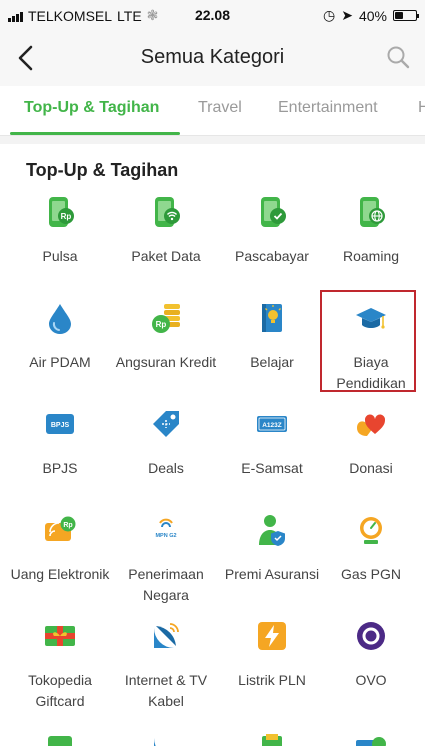  I want to click on category-penerimaan-negara: MPN G2 Penerimaan Negara, so click(166, 560).